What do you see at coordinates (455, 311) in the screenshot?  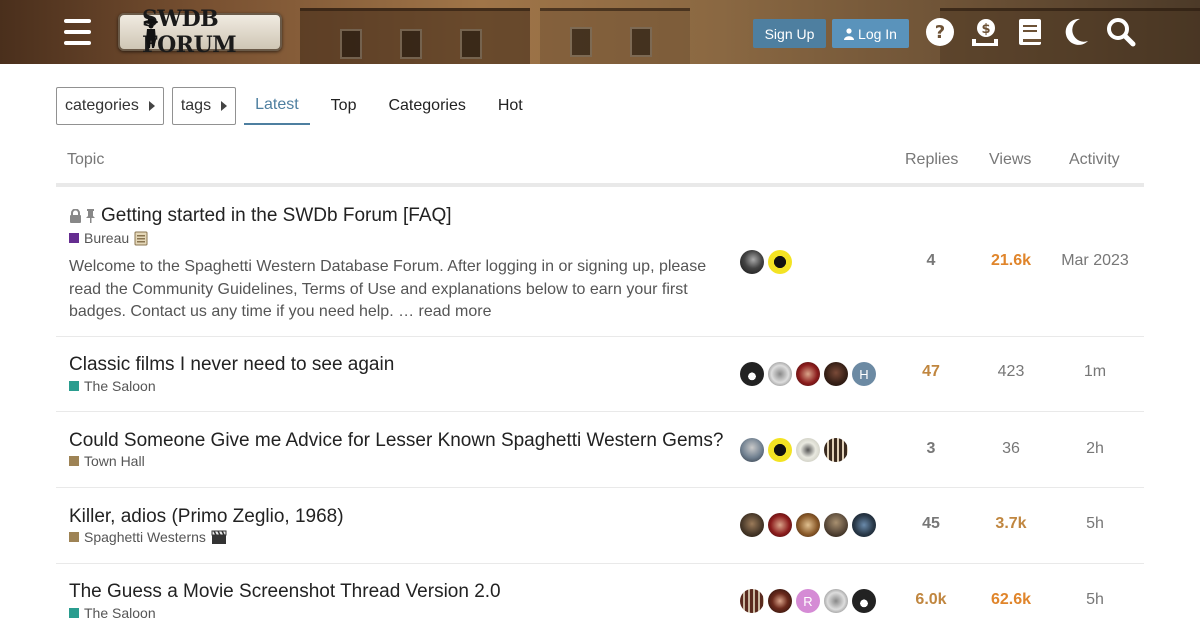 I see `read-more-link: read more` at bounding box center [455, 311].